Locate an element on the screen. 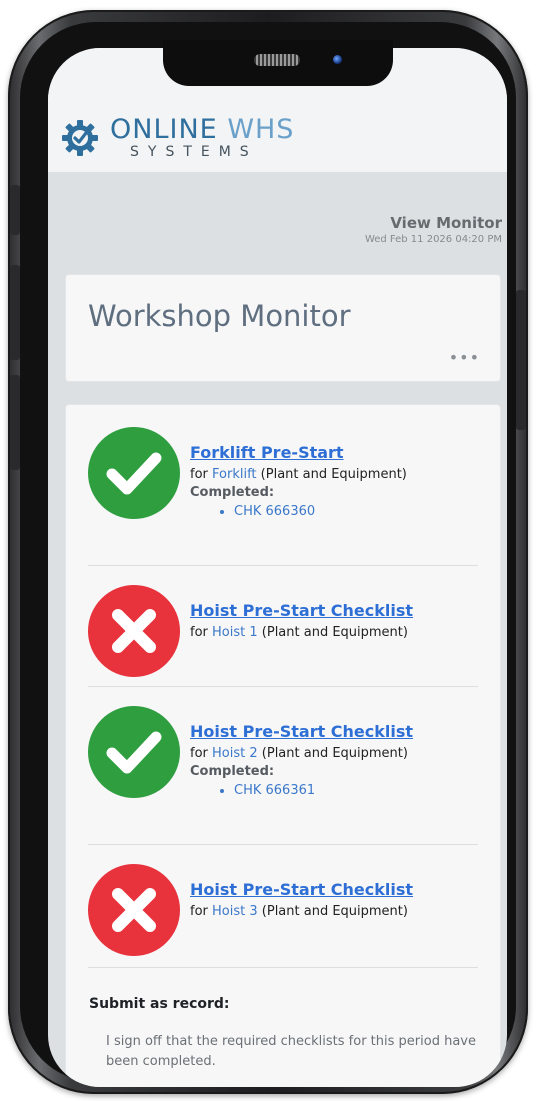  asset-link: Hoist 2 is located at coordinates (235, 753).